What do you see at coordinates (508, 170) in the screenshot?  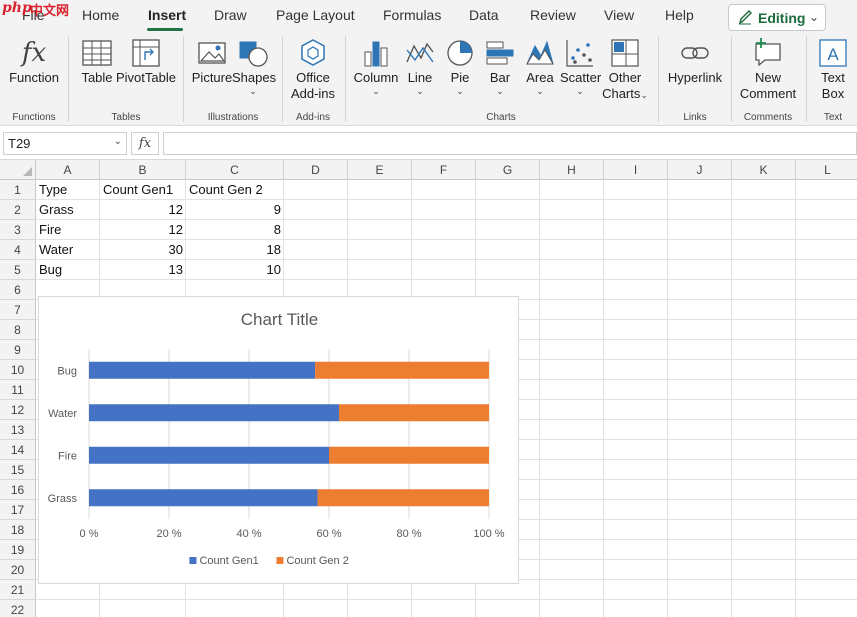 I see `column-header-g: G` at bounding box center [508, 170].